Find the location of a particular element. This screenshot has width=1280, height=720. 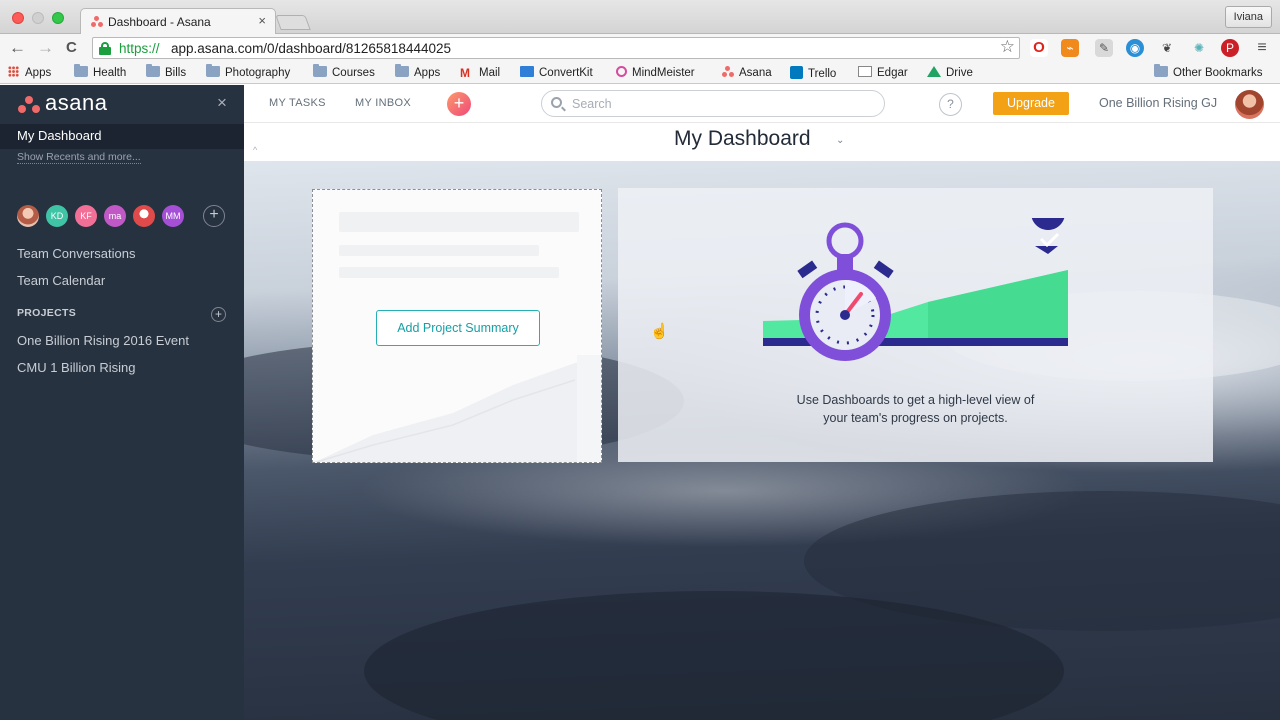

mindmeister-icon is located at coordinates (621, 71).